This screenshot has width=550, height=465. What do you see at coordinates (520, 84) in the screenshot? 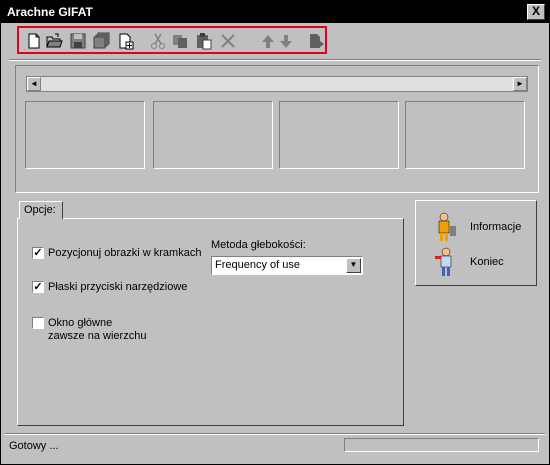
I see `scroll-right-icon: ►` at bounding box center [520, 84].